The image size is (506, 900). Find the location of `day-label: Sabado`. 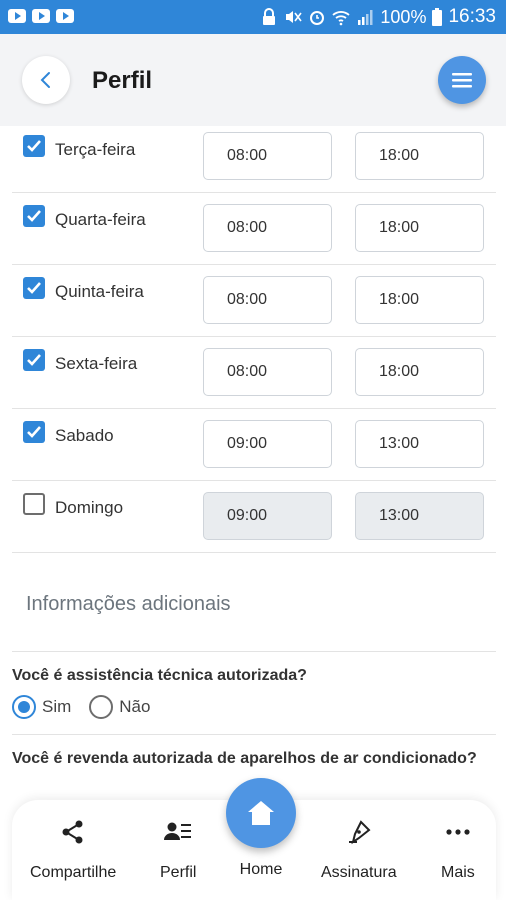

day-label: Sabado is located at coordinates (84, 435).